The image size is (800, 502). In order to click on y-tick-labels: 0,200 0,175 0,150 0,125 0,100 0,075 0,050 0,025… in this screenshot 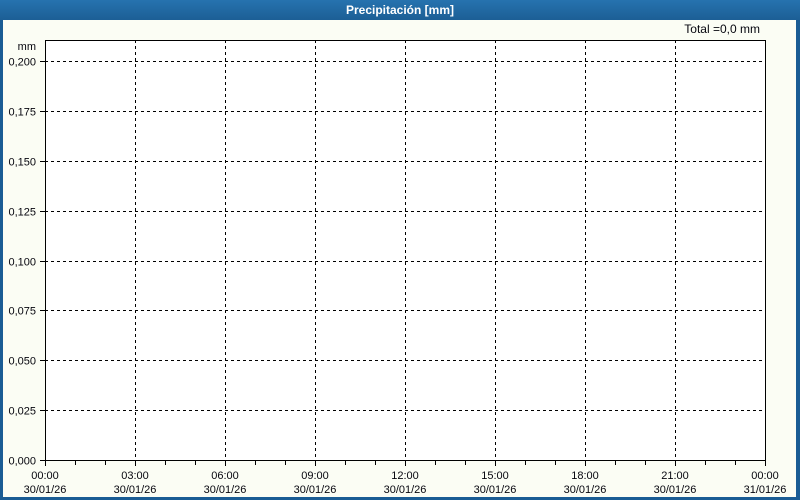, I will do `click(22, 262)`.